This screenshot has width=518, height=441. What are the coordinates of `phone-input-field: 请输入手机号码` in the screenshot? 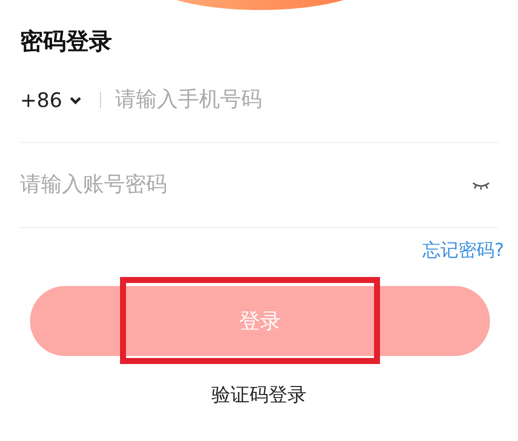 It's located at (306, 100).